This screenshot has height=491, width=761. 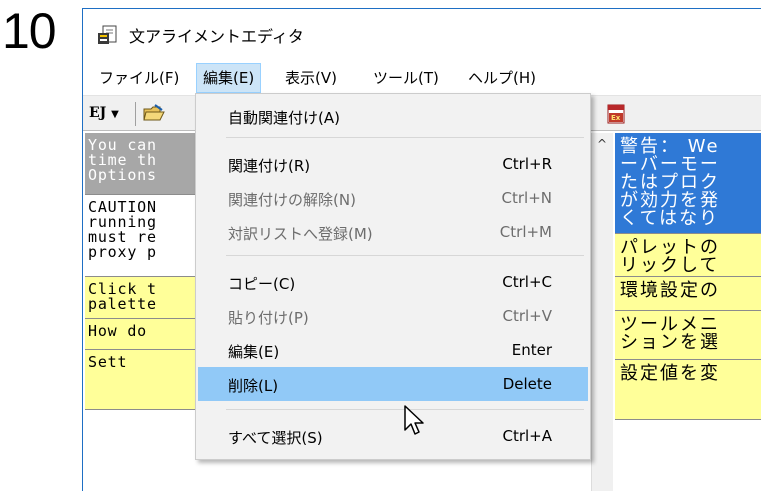 What do you see at coordinates (414, 420) in the screenshot?
I see `mouse-pointer-icon` at bounding box center [414, 420].